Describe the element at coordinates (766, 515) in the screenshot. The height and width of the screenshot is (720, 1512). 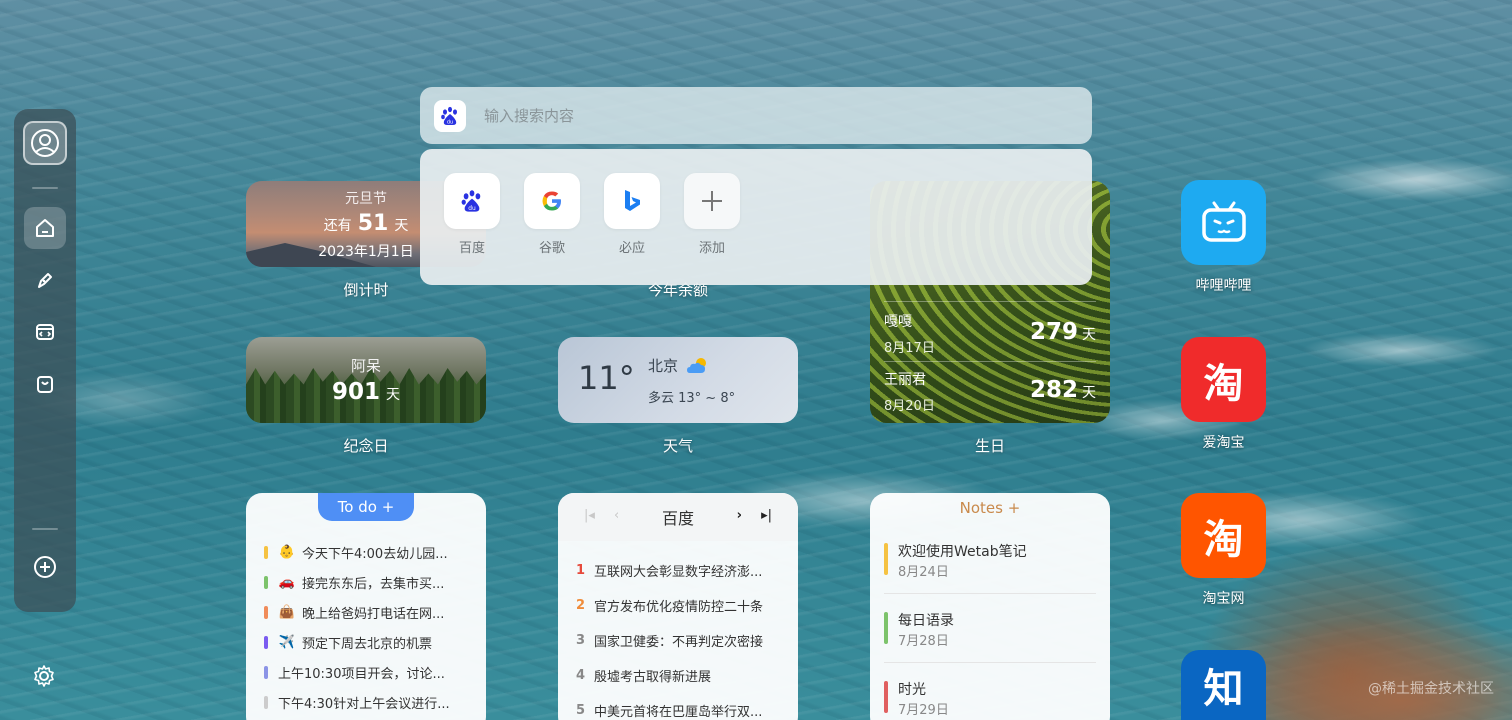
I see `last-page-icon: ▸|` at that location.